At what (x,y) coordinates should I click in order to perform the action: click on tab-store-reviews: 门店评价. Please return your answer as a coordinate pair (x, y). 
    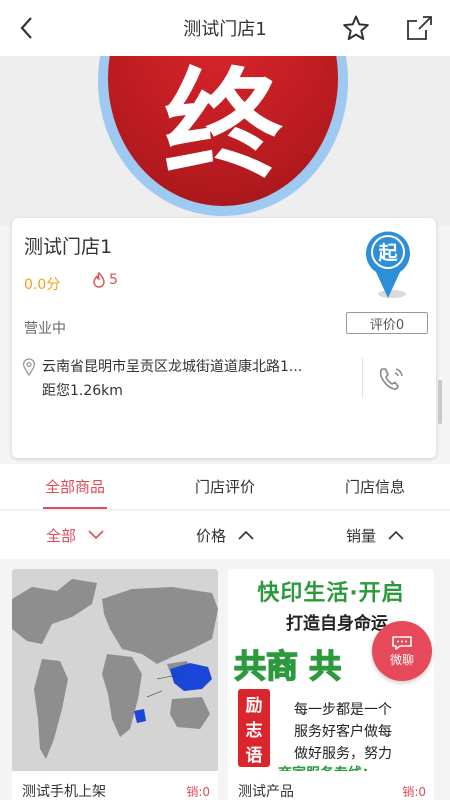
    Looking at the image, I should click on (225, 486).